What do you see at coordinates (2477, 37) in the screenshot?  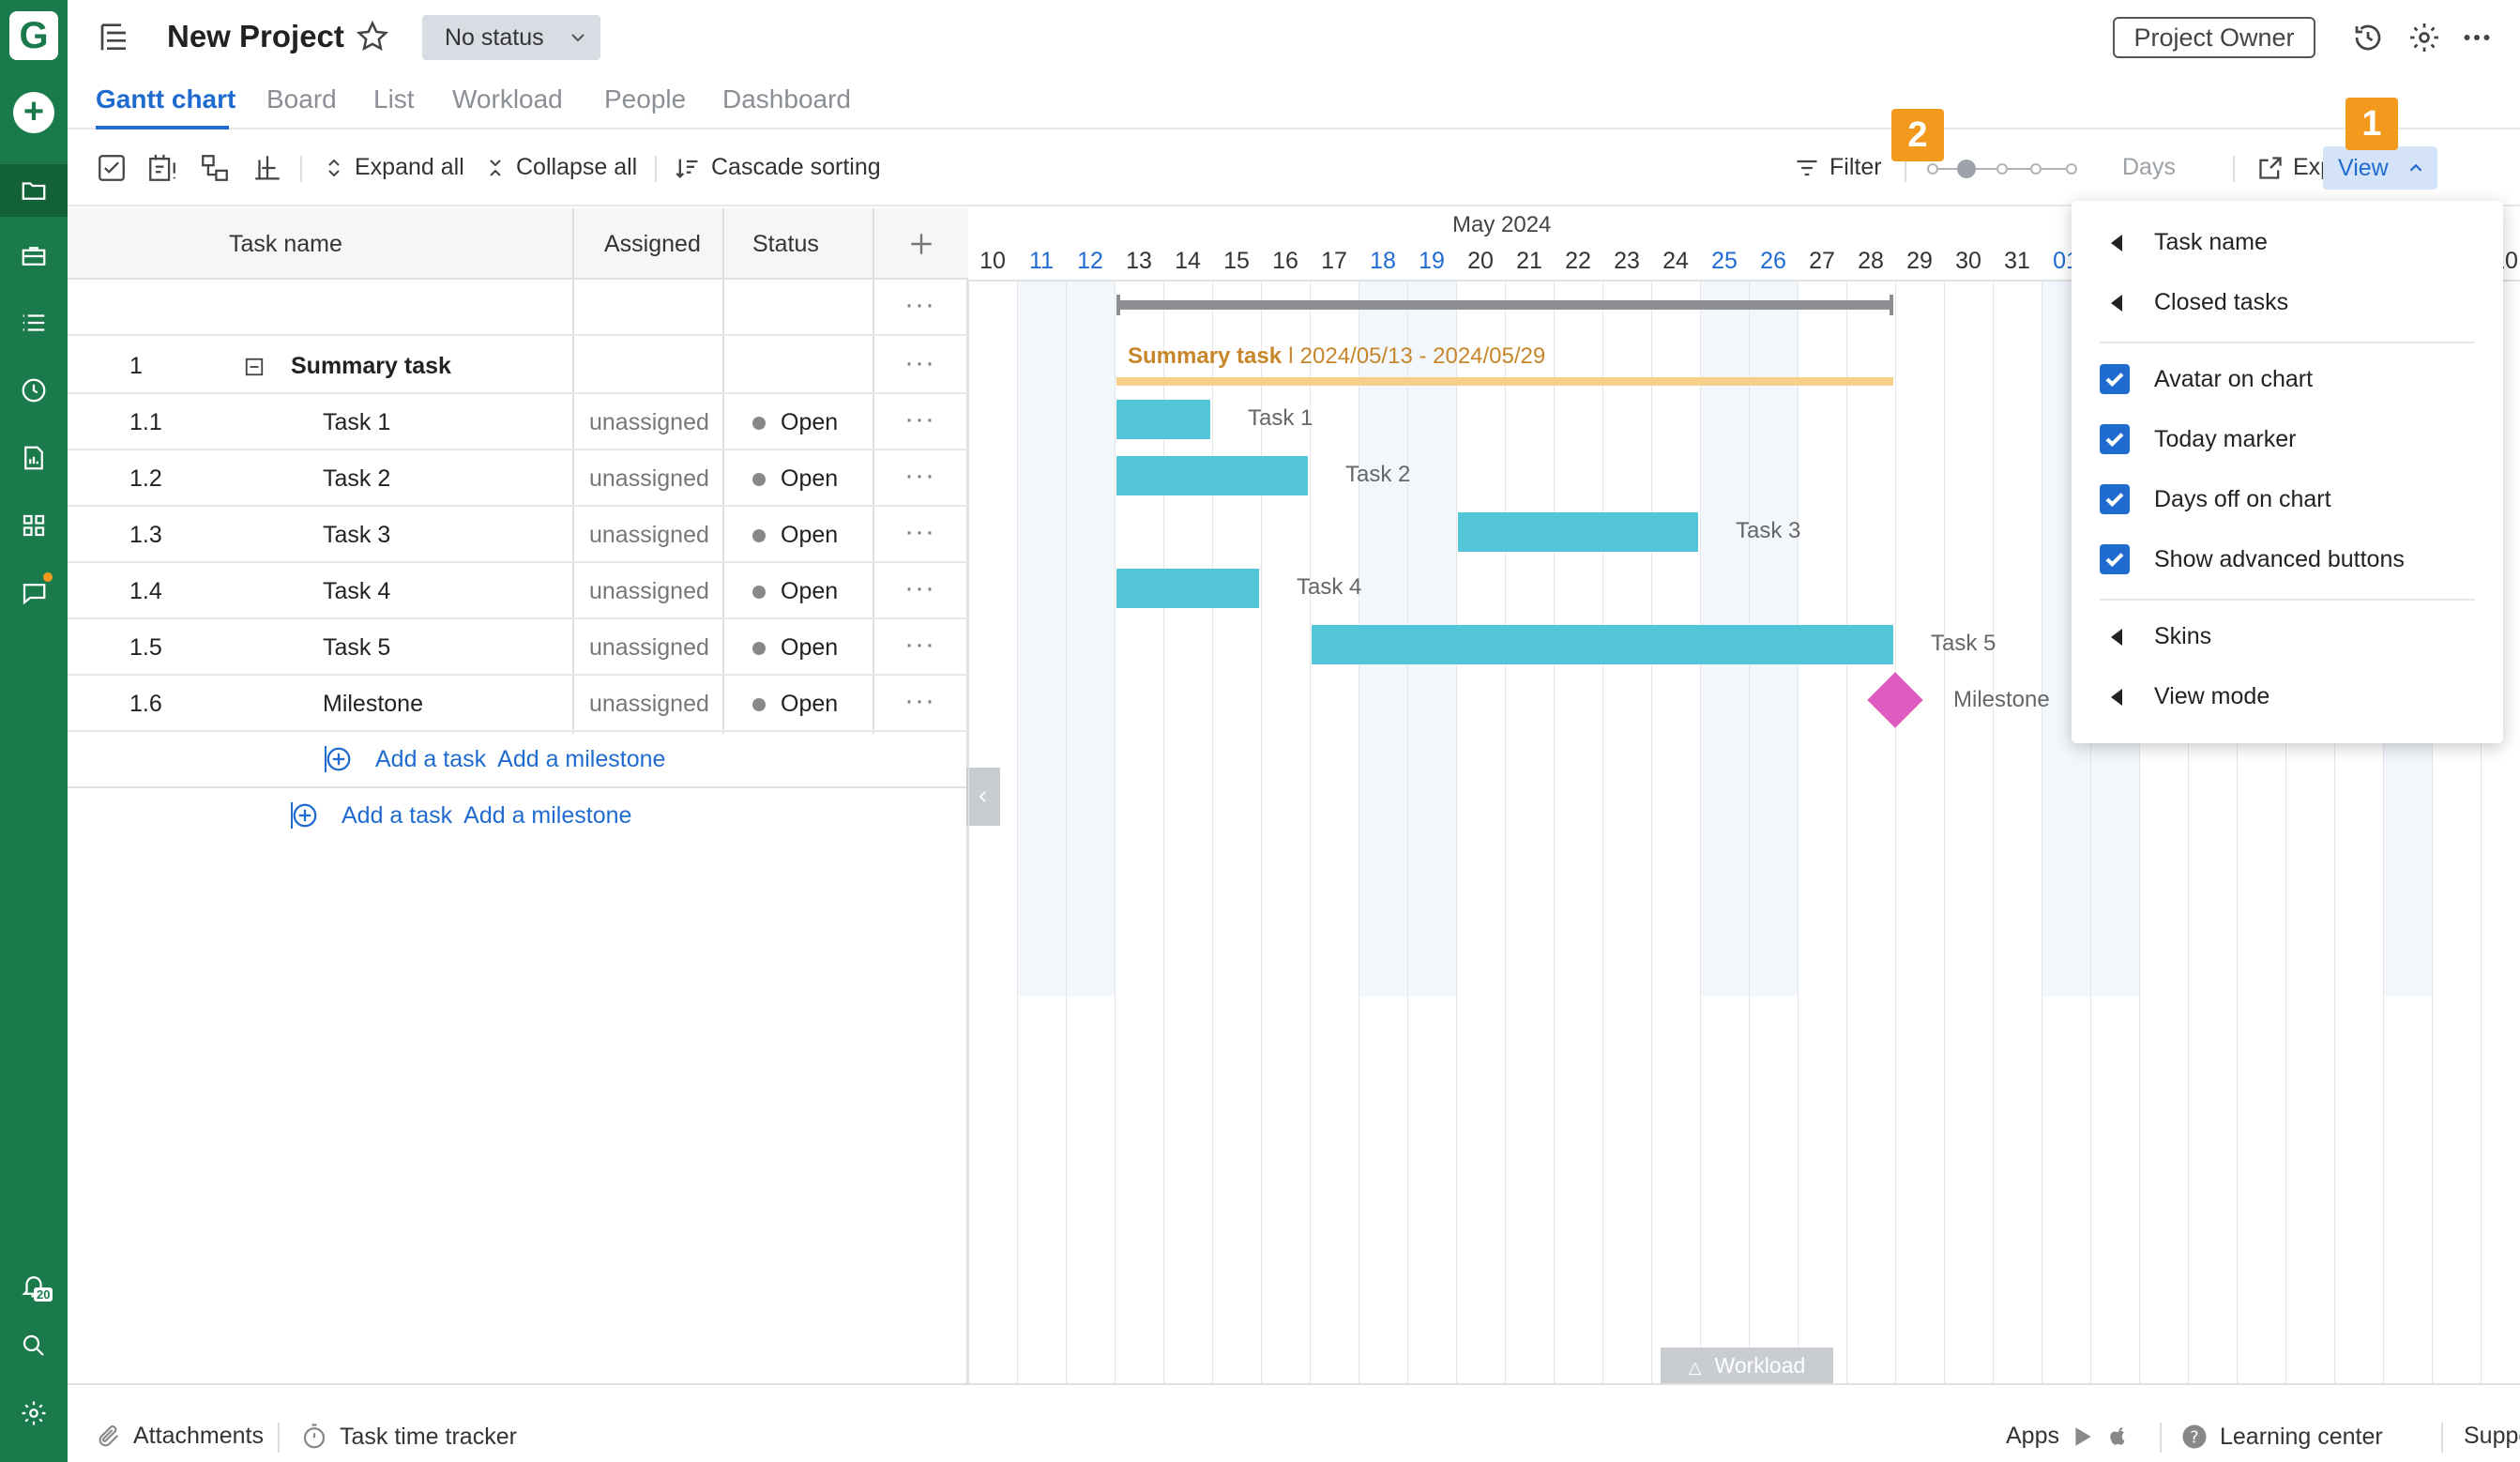 I see `more-icon` at bounding box center [2477, 37].